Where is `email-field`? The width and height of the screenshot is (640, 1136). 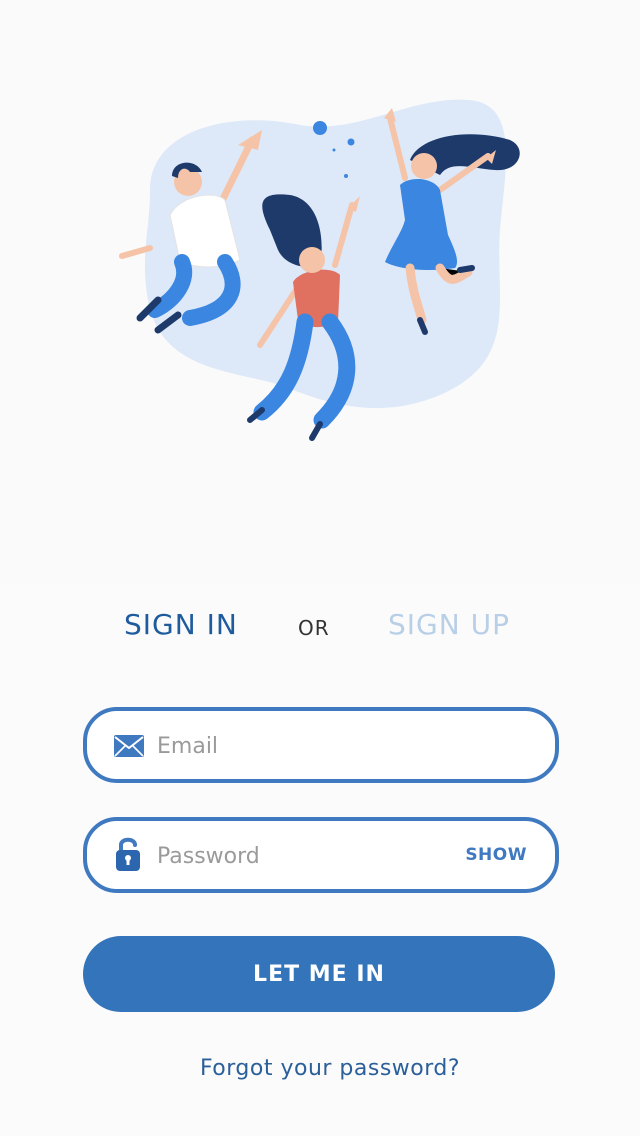
email-field is located at coordinates (321, 745).